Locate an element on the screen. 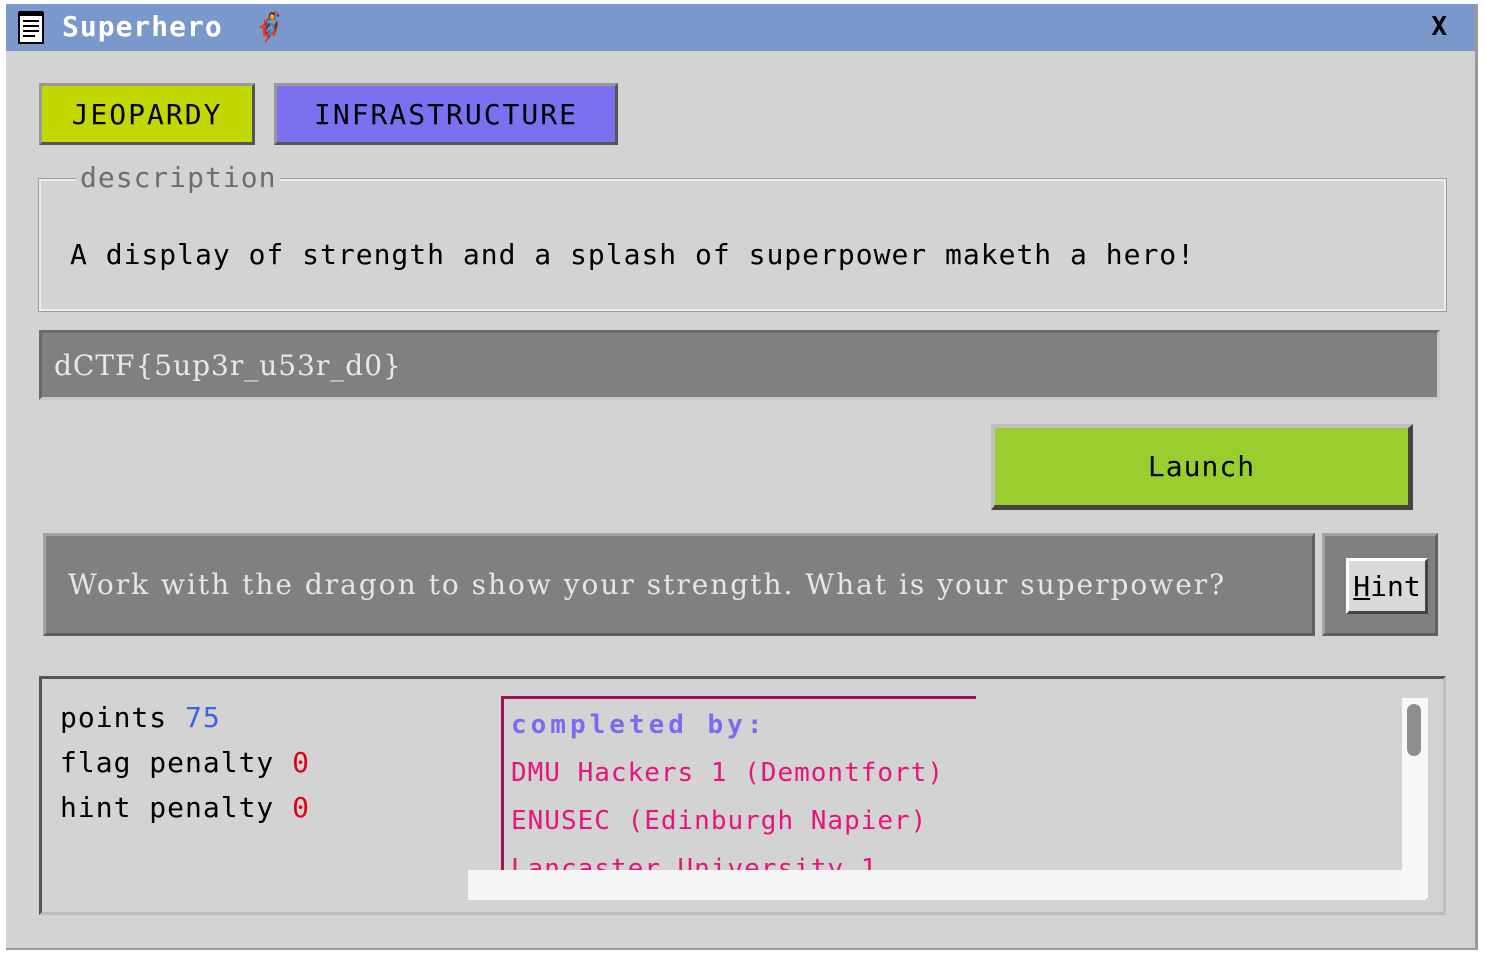 This screenshot has width=1486, height=954. hint-button-label: int is located at coordinates (1395, 586).